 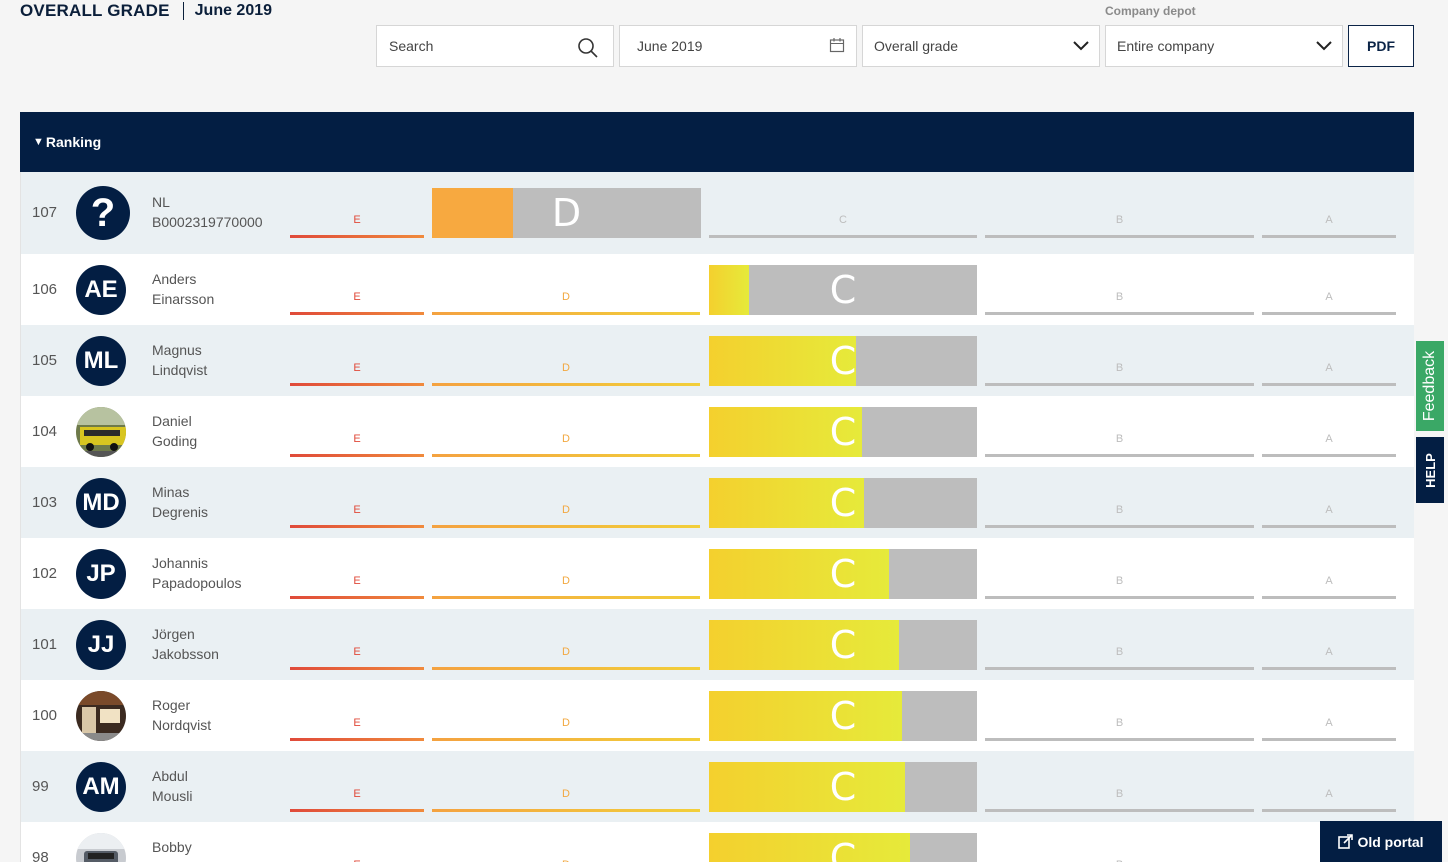 What do you see at coordinates (843, 226) in the screenshot?
I see `grade-scale-c: C` at bounding box center [843, 226].